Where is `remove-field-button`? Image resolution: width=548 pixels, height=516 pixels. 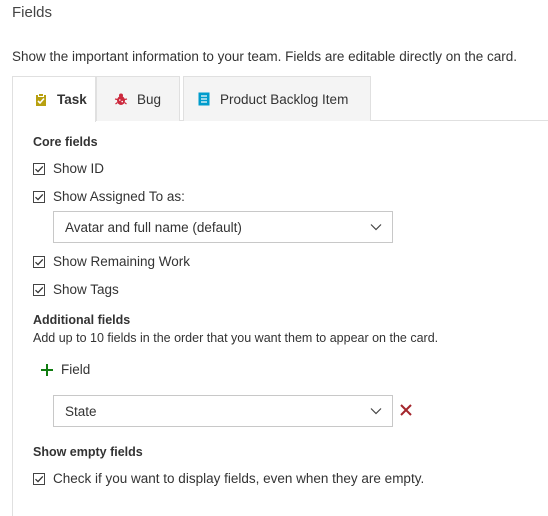 remove-field-button is located at coordinates (406, 412).